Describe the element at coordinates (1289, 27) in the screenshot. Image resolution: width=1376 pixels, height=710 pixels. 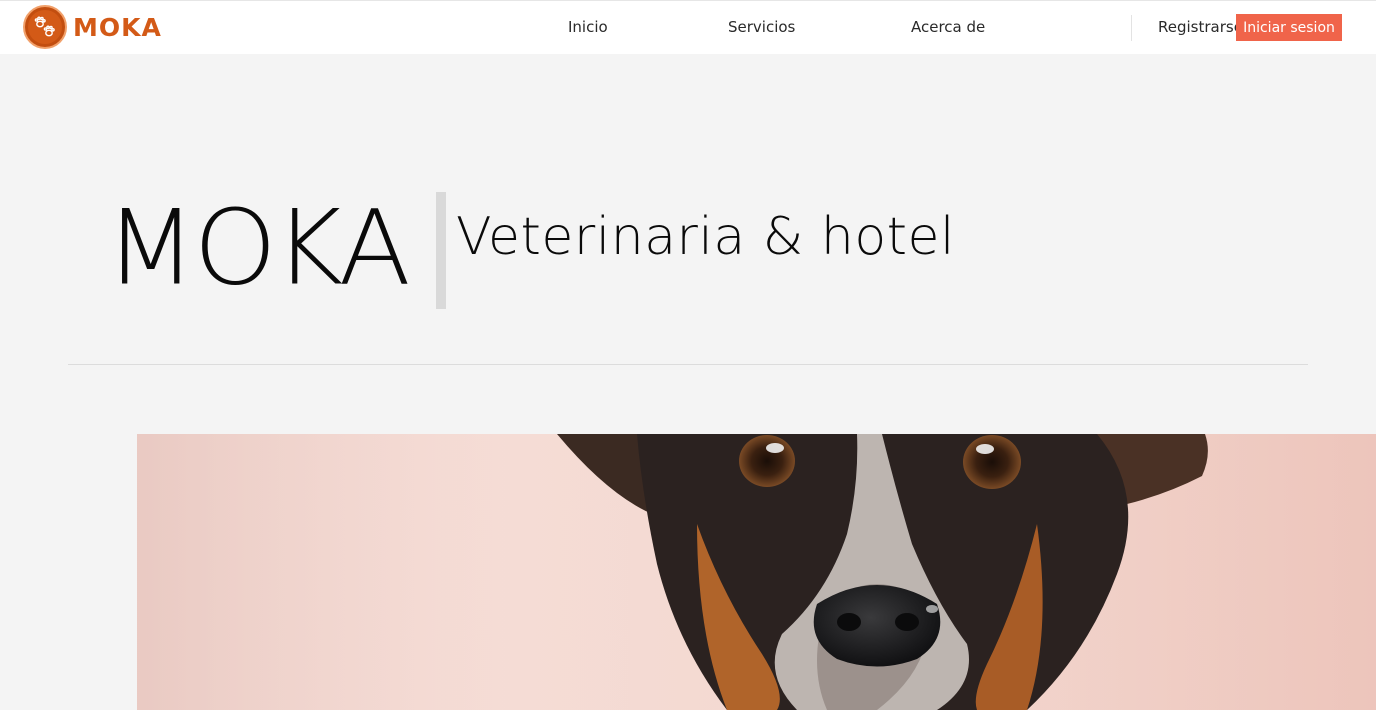
I see `login-button: Iniciar sesion` at that location.